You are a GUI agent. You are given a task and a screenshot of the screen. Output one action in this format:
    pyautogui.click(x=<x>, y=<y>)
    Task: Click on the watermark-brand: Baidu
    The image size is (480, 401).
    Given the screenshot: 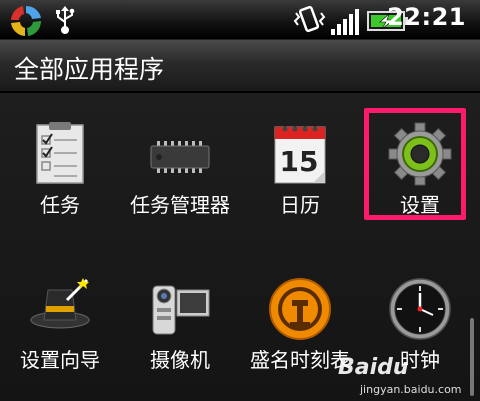 What is the action you would take?
    pyautogui.click(x=373, y=367)
    